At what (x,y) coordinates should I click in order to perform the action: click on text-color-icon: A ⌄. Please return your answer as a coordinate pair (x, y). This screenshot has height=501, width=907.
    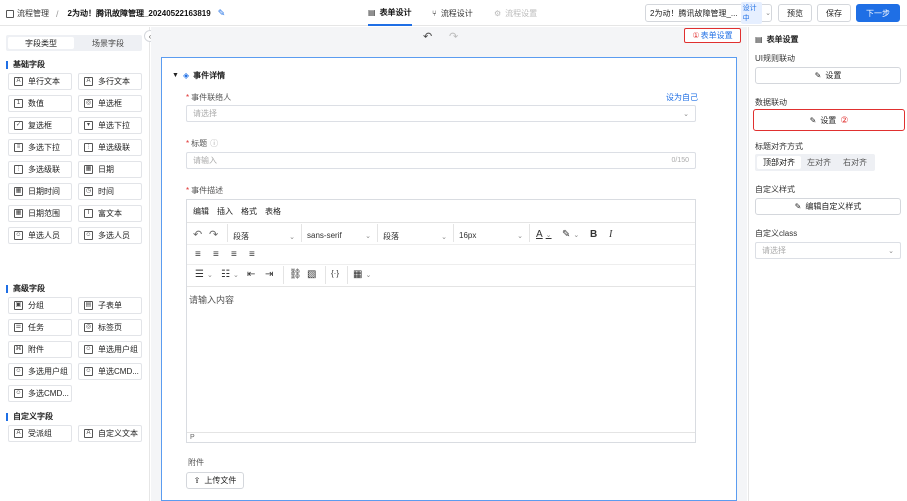
    Looking at the image, I should click on (544, 234).